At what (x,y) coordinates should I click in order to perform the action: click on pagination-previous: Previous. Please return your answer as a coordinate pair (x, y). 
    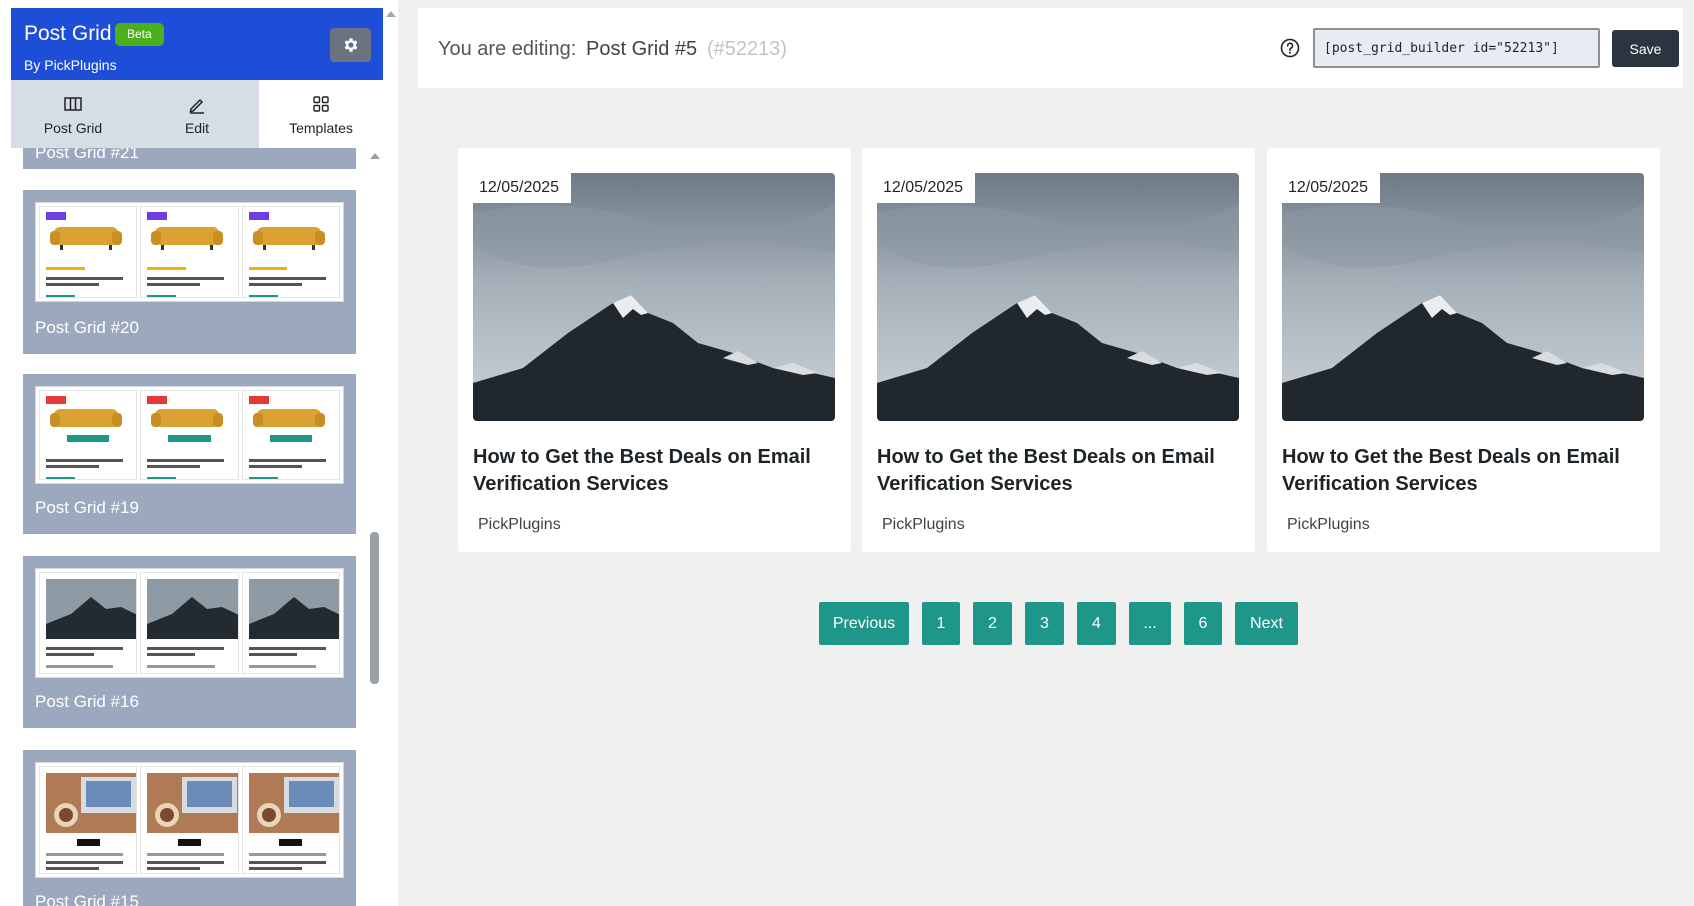
    Looking at the image, I should click on (864, 623).